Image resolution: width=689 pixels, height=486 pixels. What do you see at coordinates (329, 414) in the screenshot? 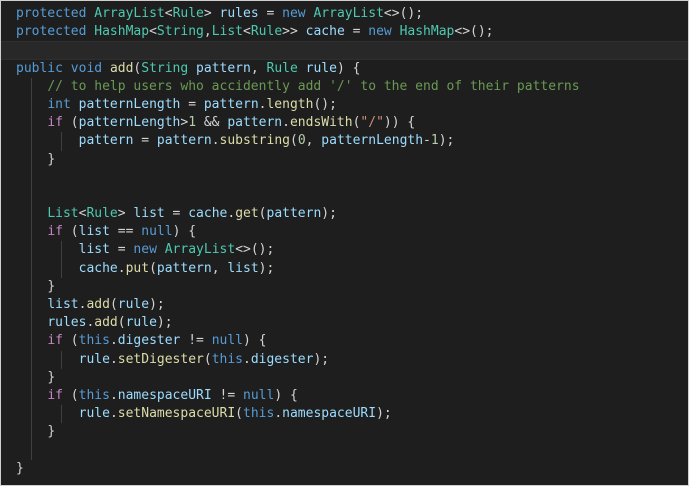
I see `code-token: namespaceURI` at bounding box center [329, 414].